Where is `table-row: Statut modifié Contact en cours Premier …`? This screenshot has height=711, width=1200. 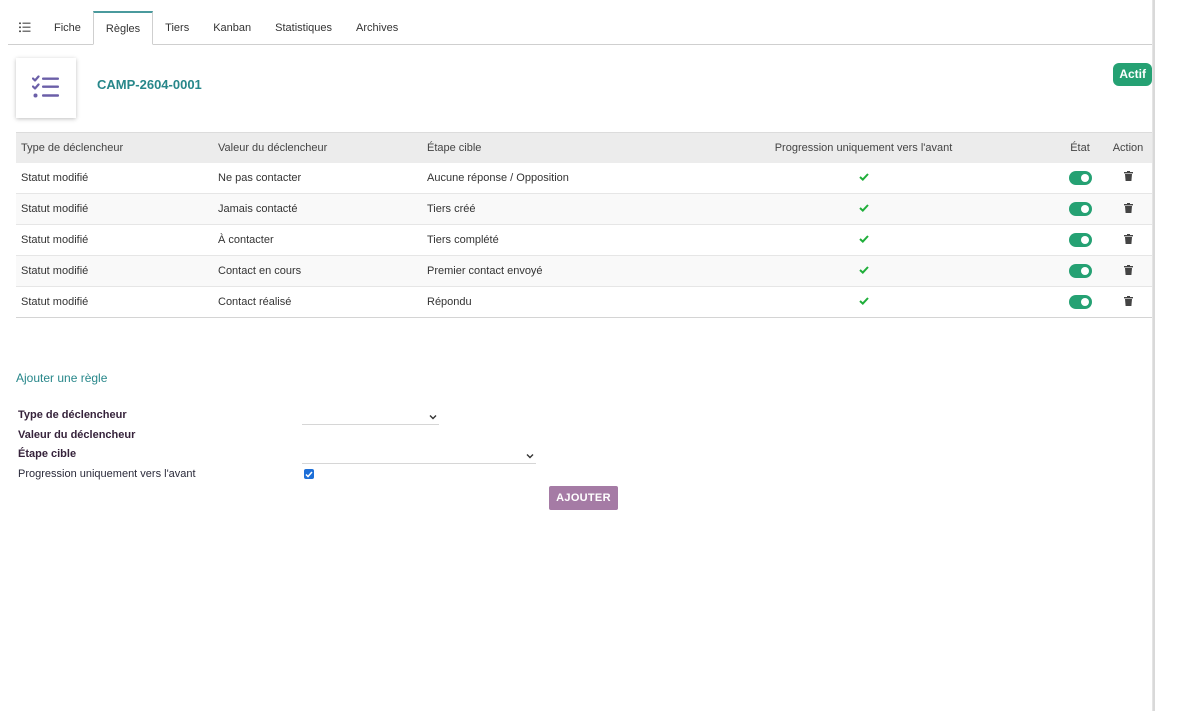 table-row: Statut modifié Contact en cours Premier … is located at coordinates (584, 271).